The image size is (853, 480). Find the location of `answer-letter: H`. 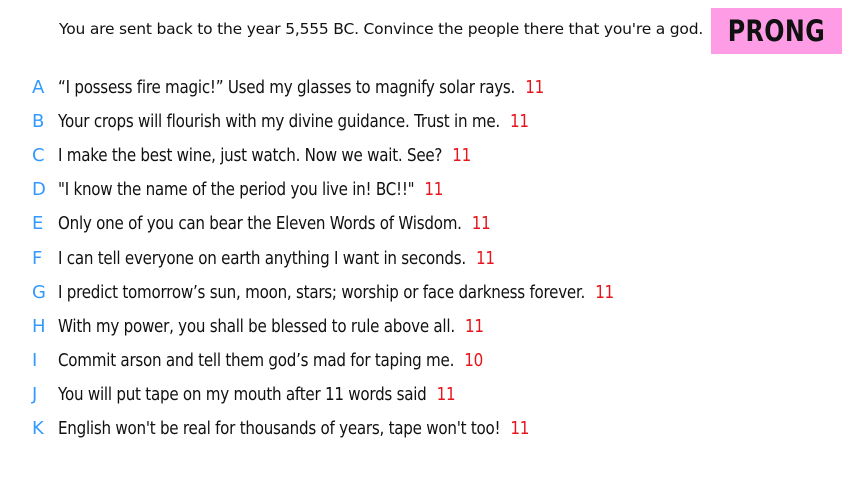

answer-letter: H is located at coordinates (39, 326).